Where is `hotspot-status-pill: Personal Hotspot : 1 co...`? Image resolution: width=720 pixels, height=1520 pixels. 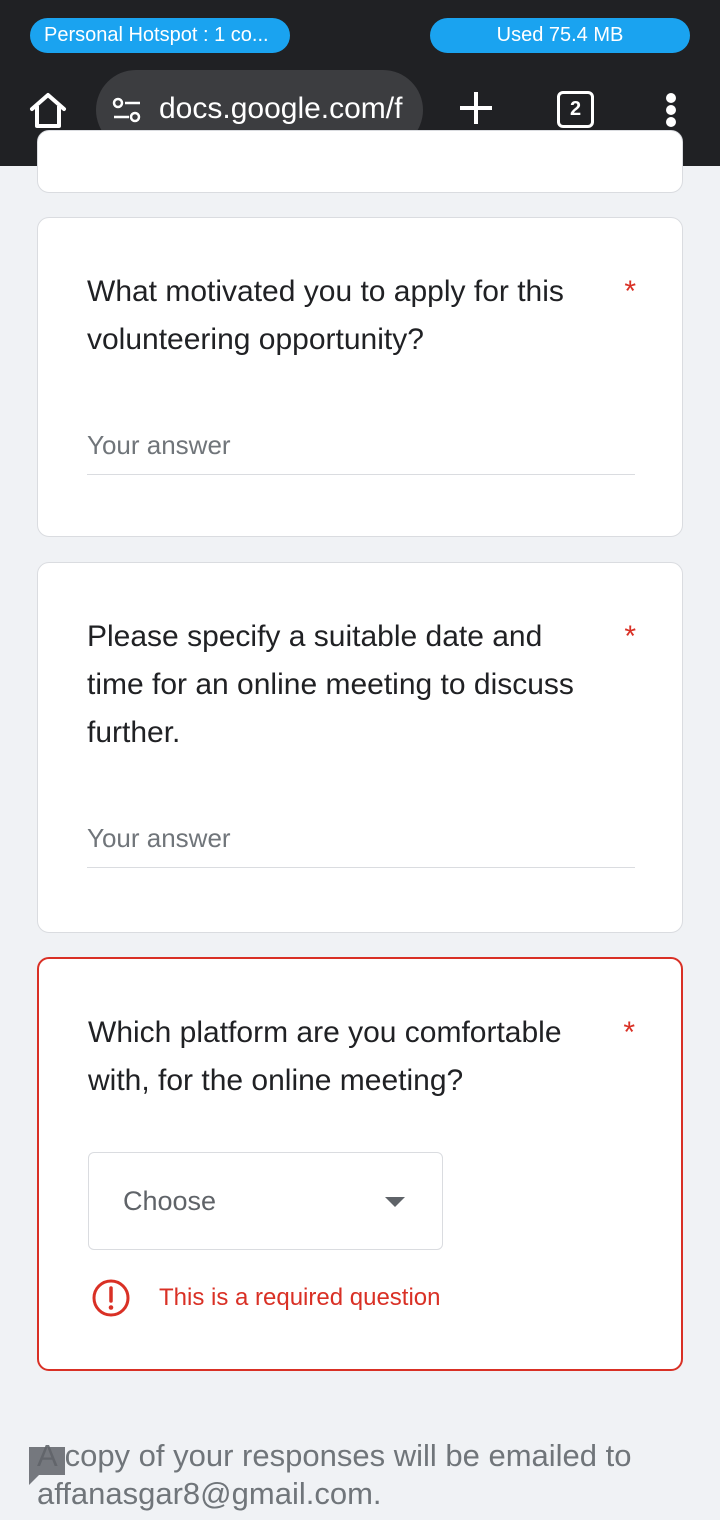 hotspot-status-pill: Personal Hotspot : 1 co... is located at coordinates (160, 35).